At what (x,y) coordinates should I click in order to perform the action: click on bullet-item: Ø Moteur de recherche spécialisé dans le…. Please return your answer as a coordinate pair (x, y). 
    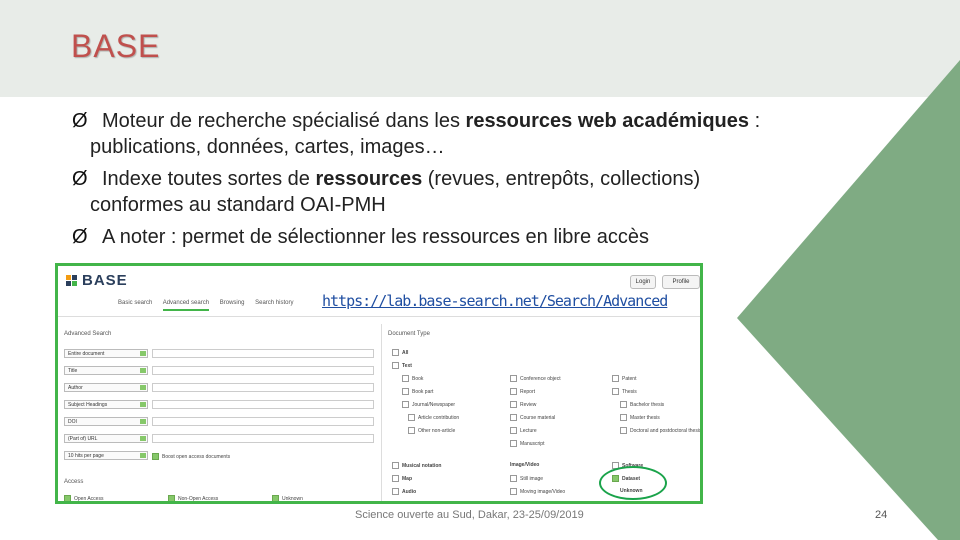
    Looking at the image, I should click on (492, 134).